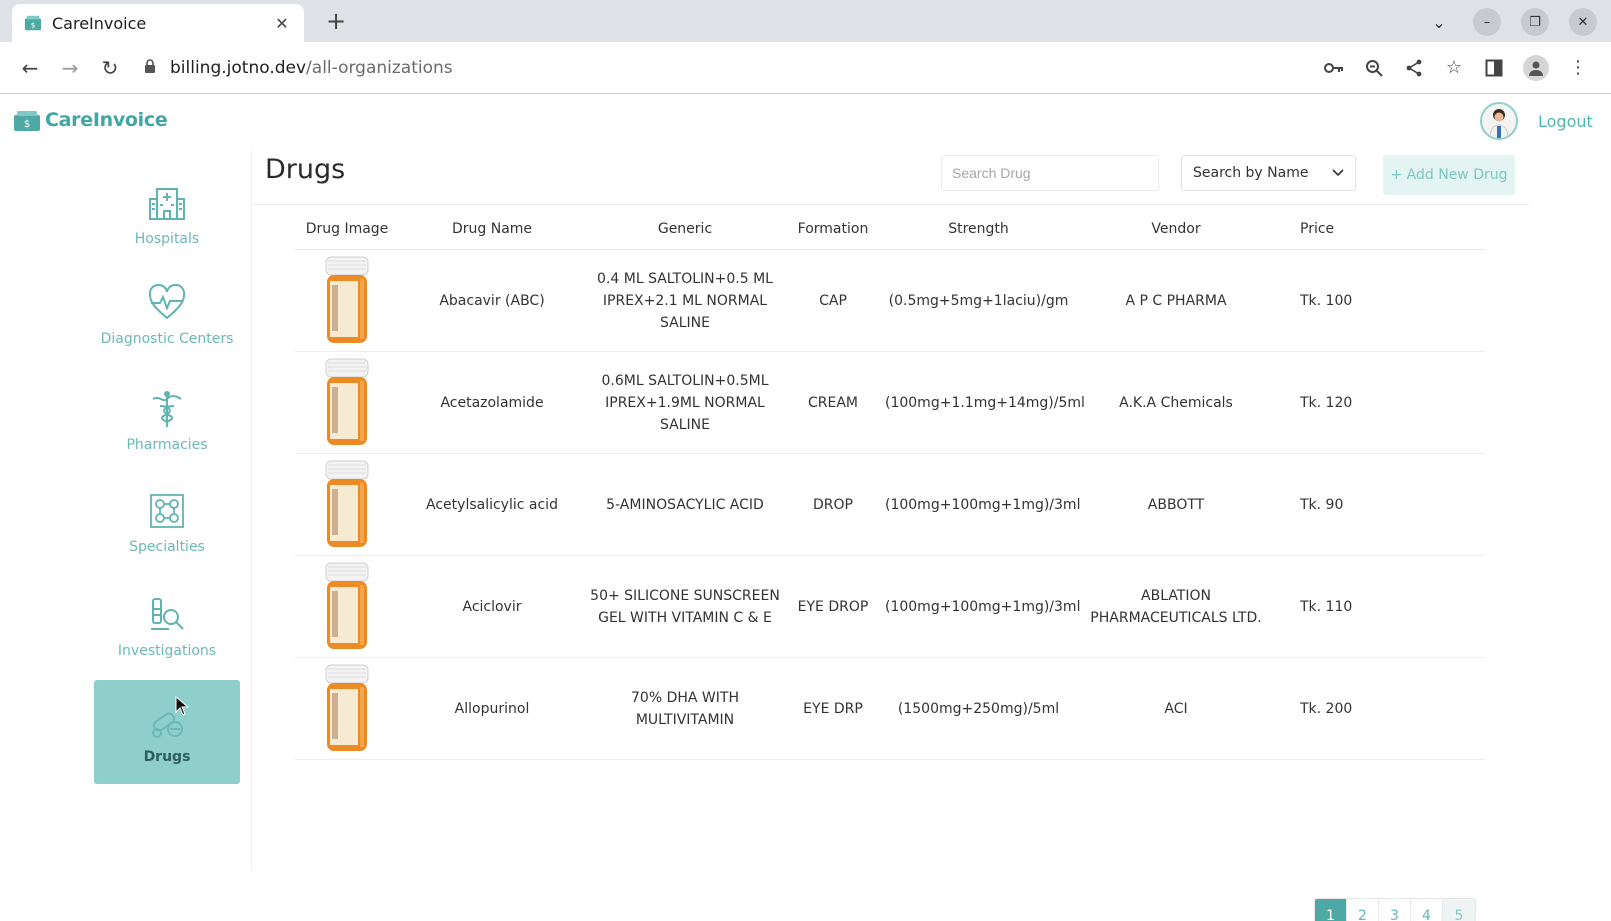 This screenshot has height=921, width=1611. I want to click on column-header: Drug Name, so click(492, 228).